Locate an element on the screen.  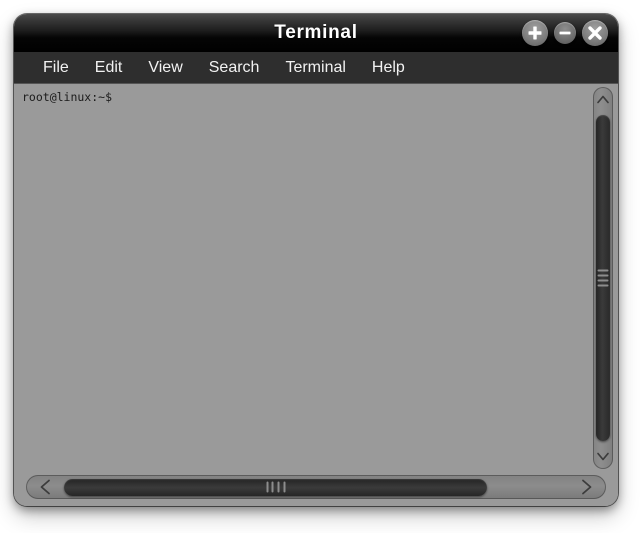
vertical-scrollbar-track is located at coordinates (603, 278).